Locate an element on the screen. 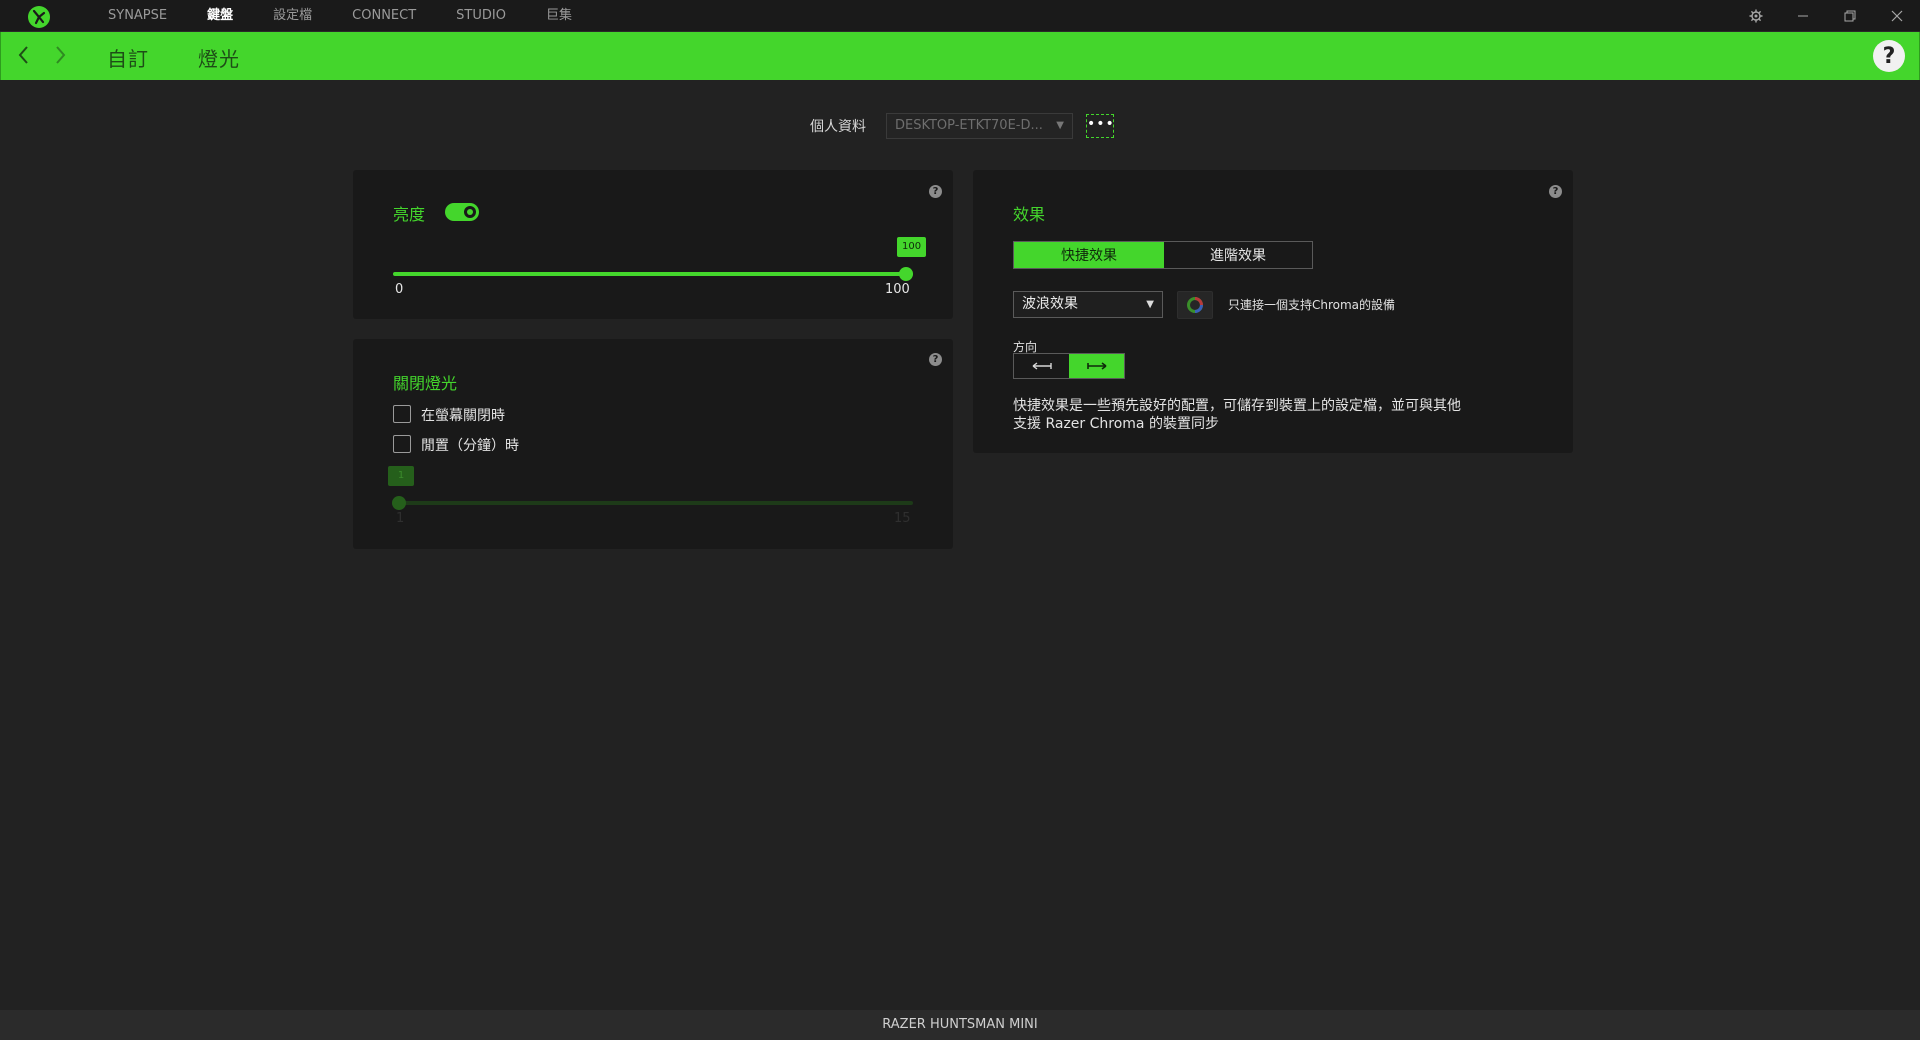 This screenshot has height=1040, width=1920. brightness-max-label: 100 is located at coordinates (897, 289).